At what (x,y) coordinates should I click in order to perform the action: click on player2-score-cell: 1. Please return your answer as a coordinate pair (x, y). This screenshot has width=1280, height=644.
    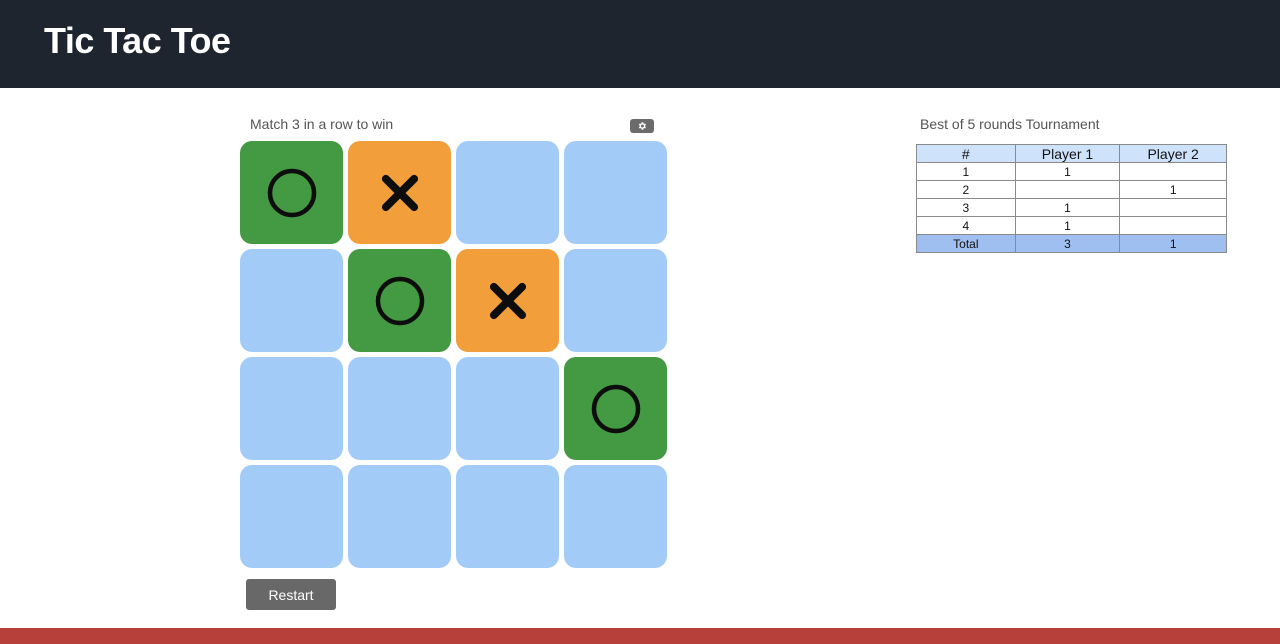
    Looking at the image, I should click on (1173, 189).